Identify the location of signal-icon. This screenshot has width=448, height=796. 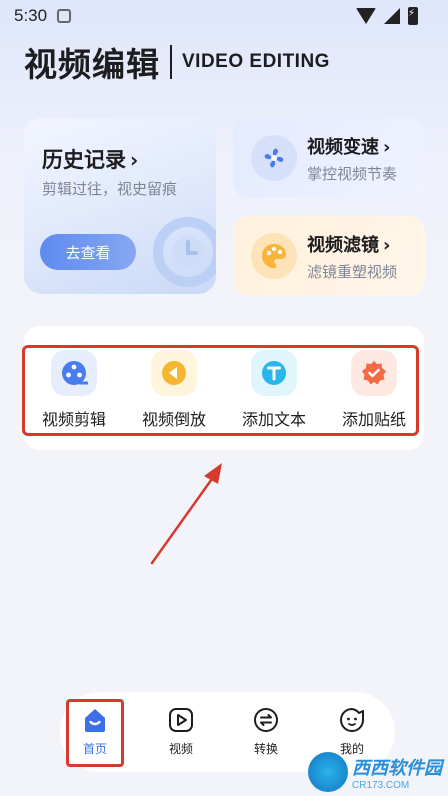
(392, 16).